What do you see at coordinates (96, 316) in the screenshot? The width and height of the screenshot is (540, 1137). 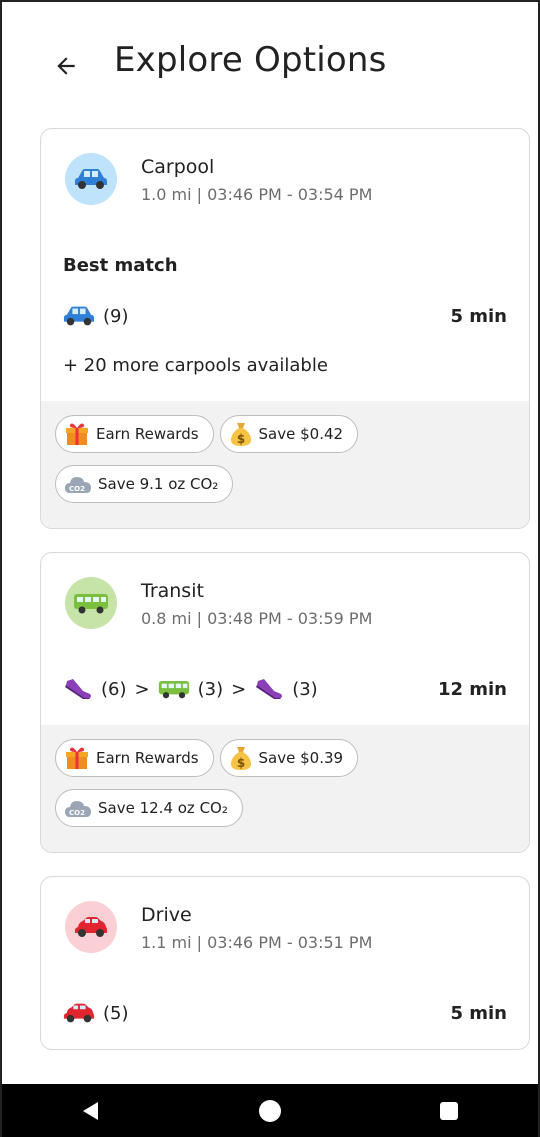 I see `route-segments: (9)` at bounding box center [96, 316].